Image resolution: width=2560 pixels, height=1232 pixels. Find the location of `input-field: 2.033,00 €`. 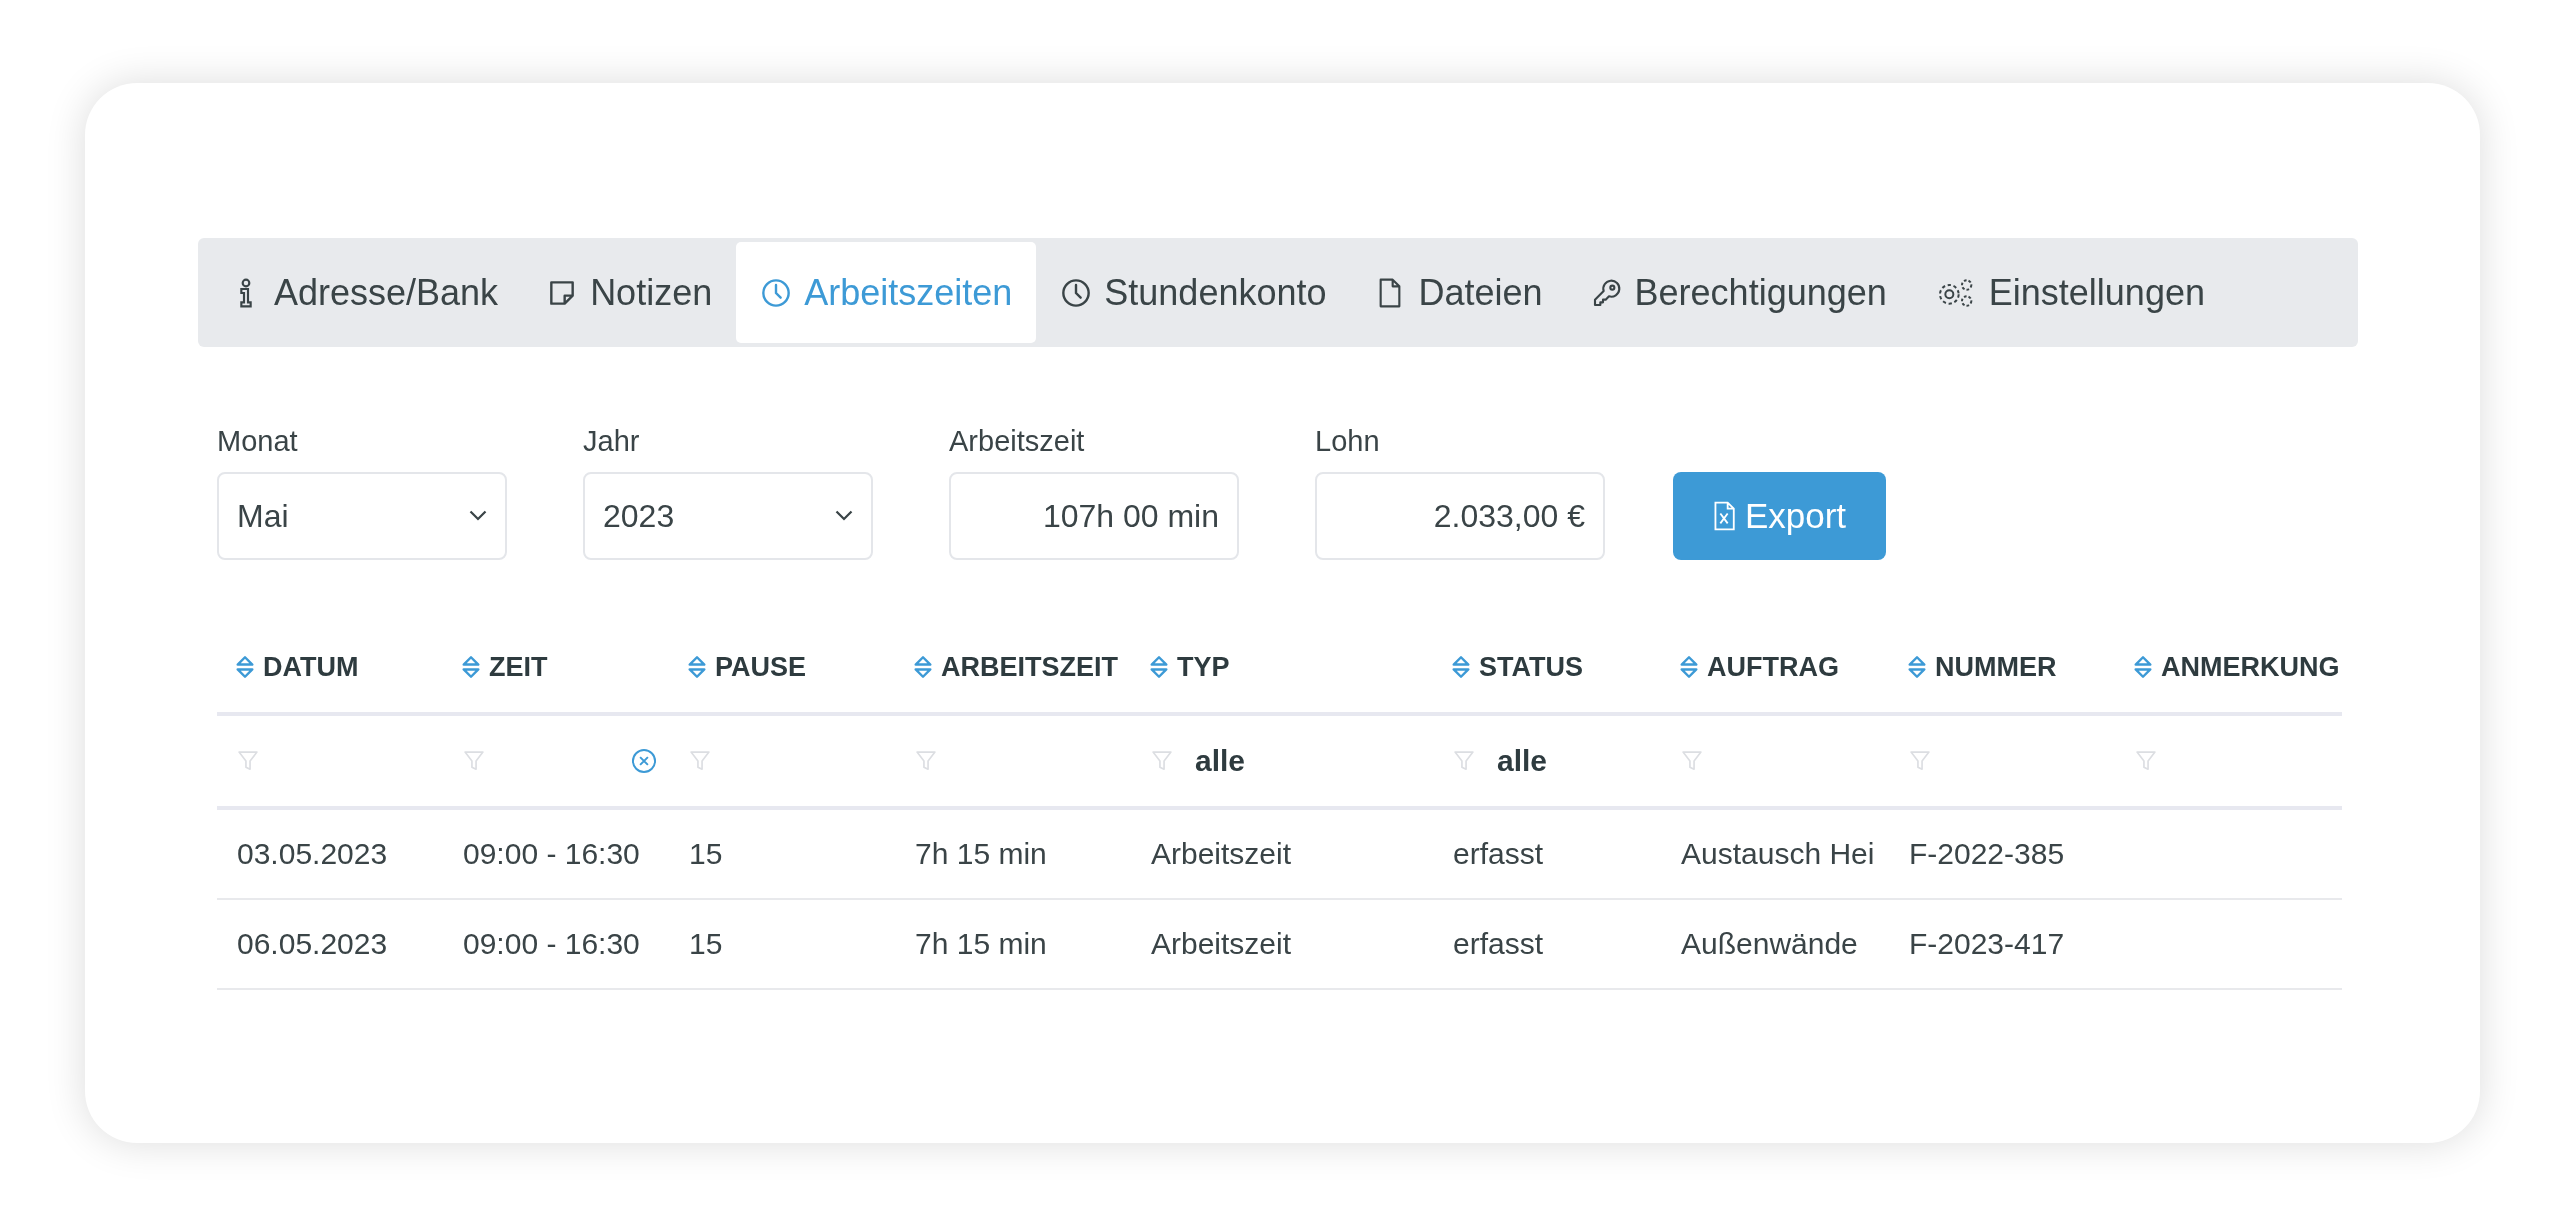

input-field: 2.033,00 € is located at coordinates (1460, 516).